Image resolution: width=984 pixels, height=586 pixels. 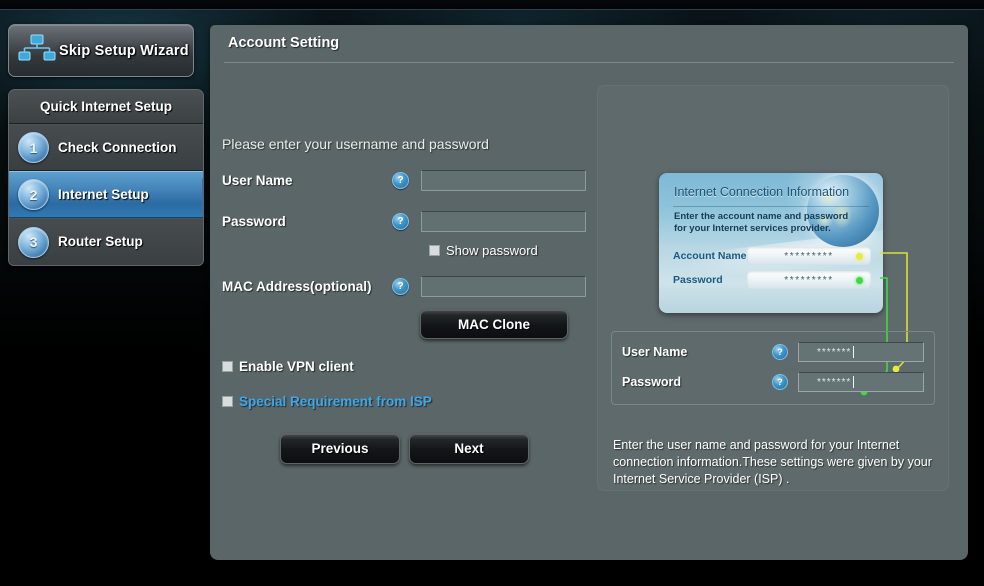 I want to click on enable-vpn-client-checkbox, so click(x=227, y=366).